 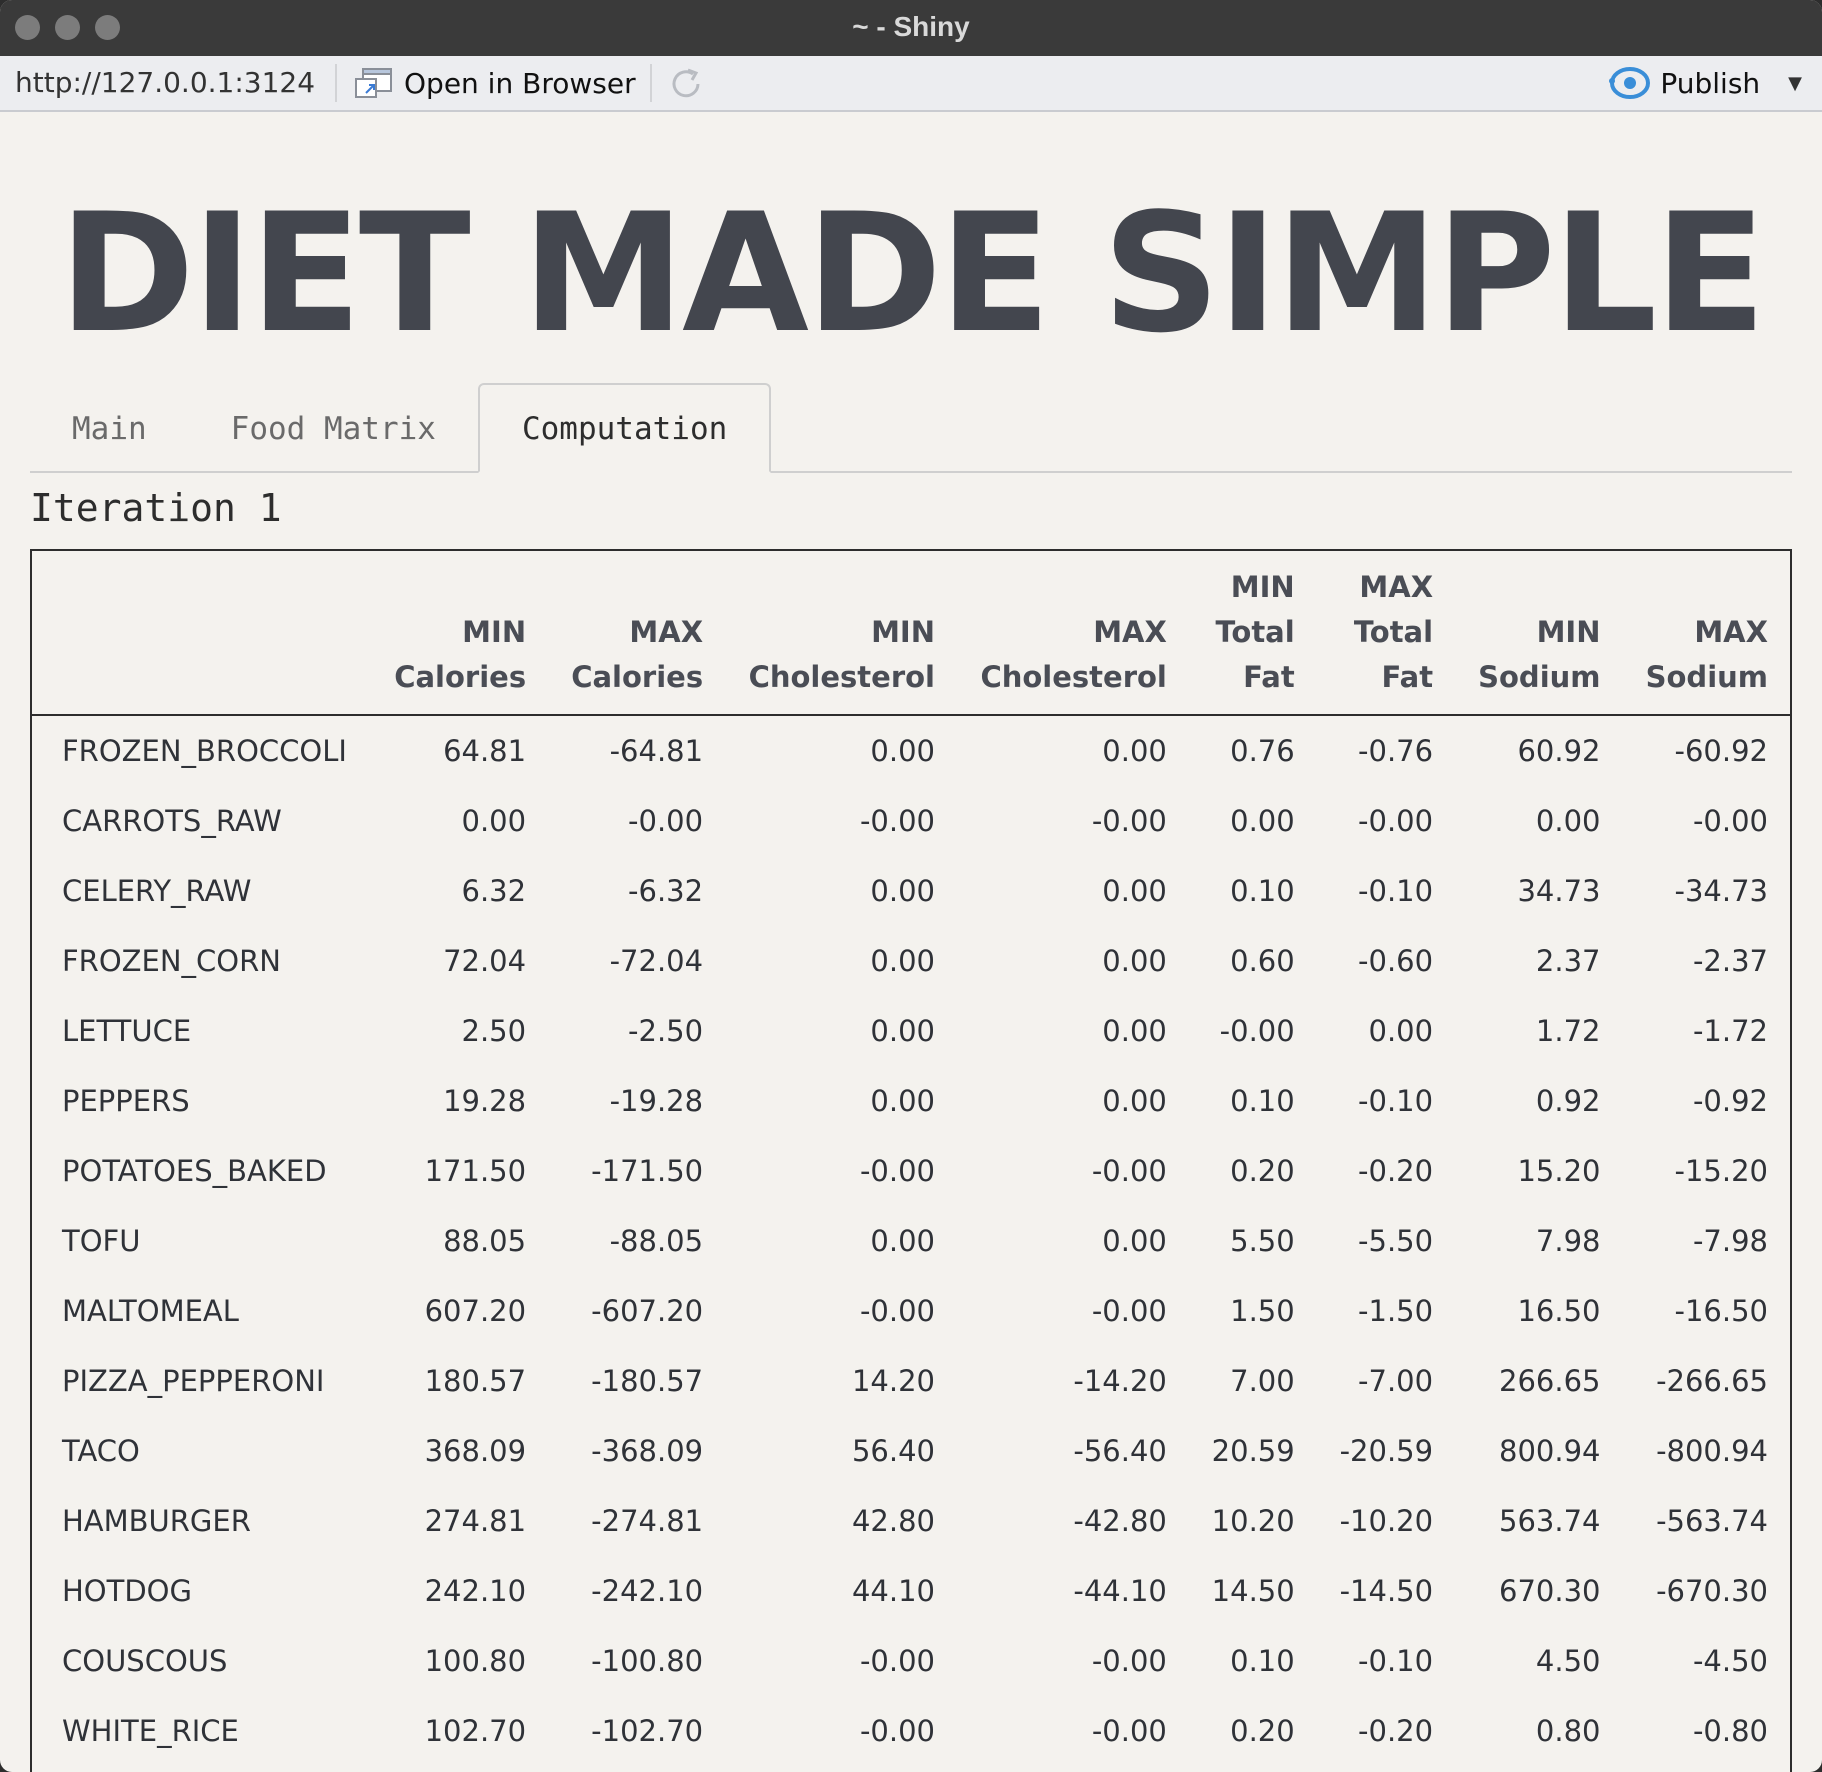 I want to click on value-cell: -0.20, so click(x=1396, y=1171).